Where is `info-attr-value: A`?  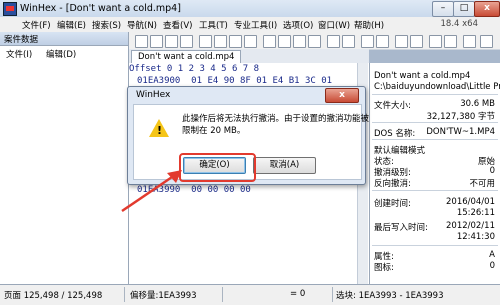
info-attr-value: A is located at coordinates (492, 255).